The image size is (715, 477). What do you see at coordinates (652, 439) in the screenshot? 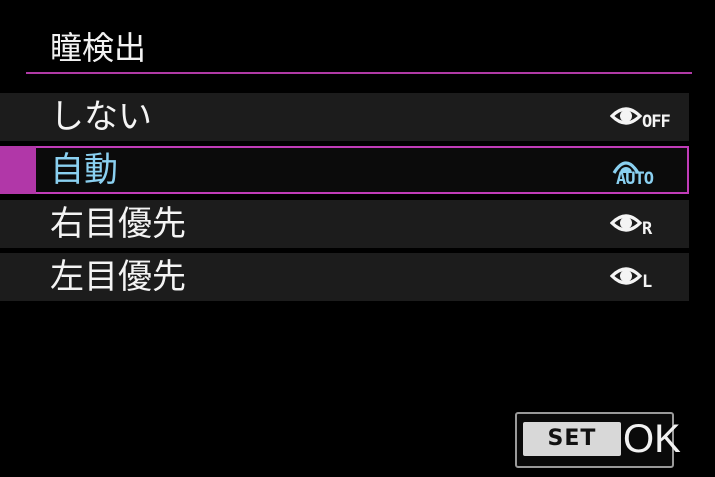
I see `ok-label: OK` at bounding box center [652, 439].